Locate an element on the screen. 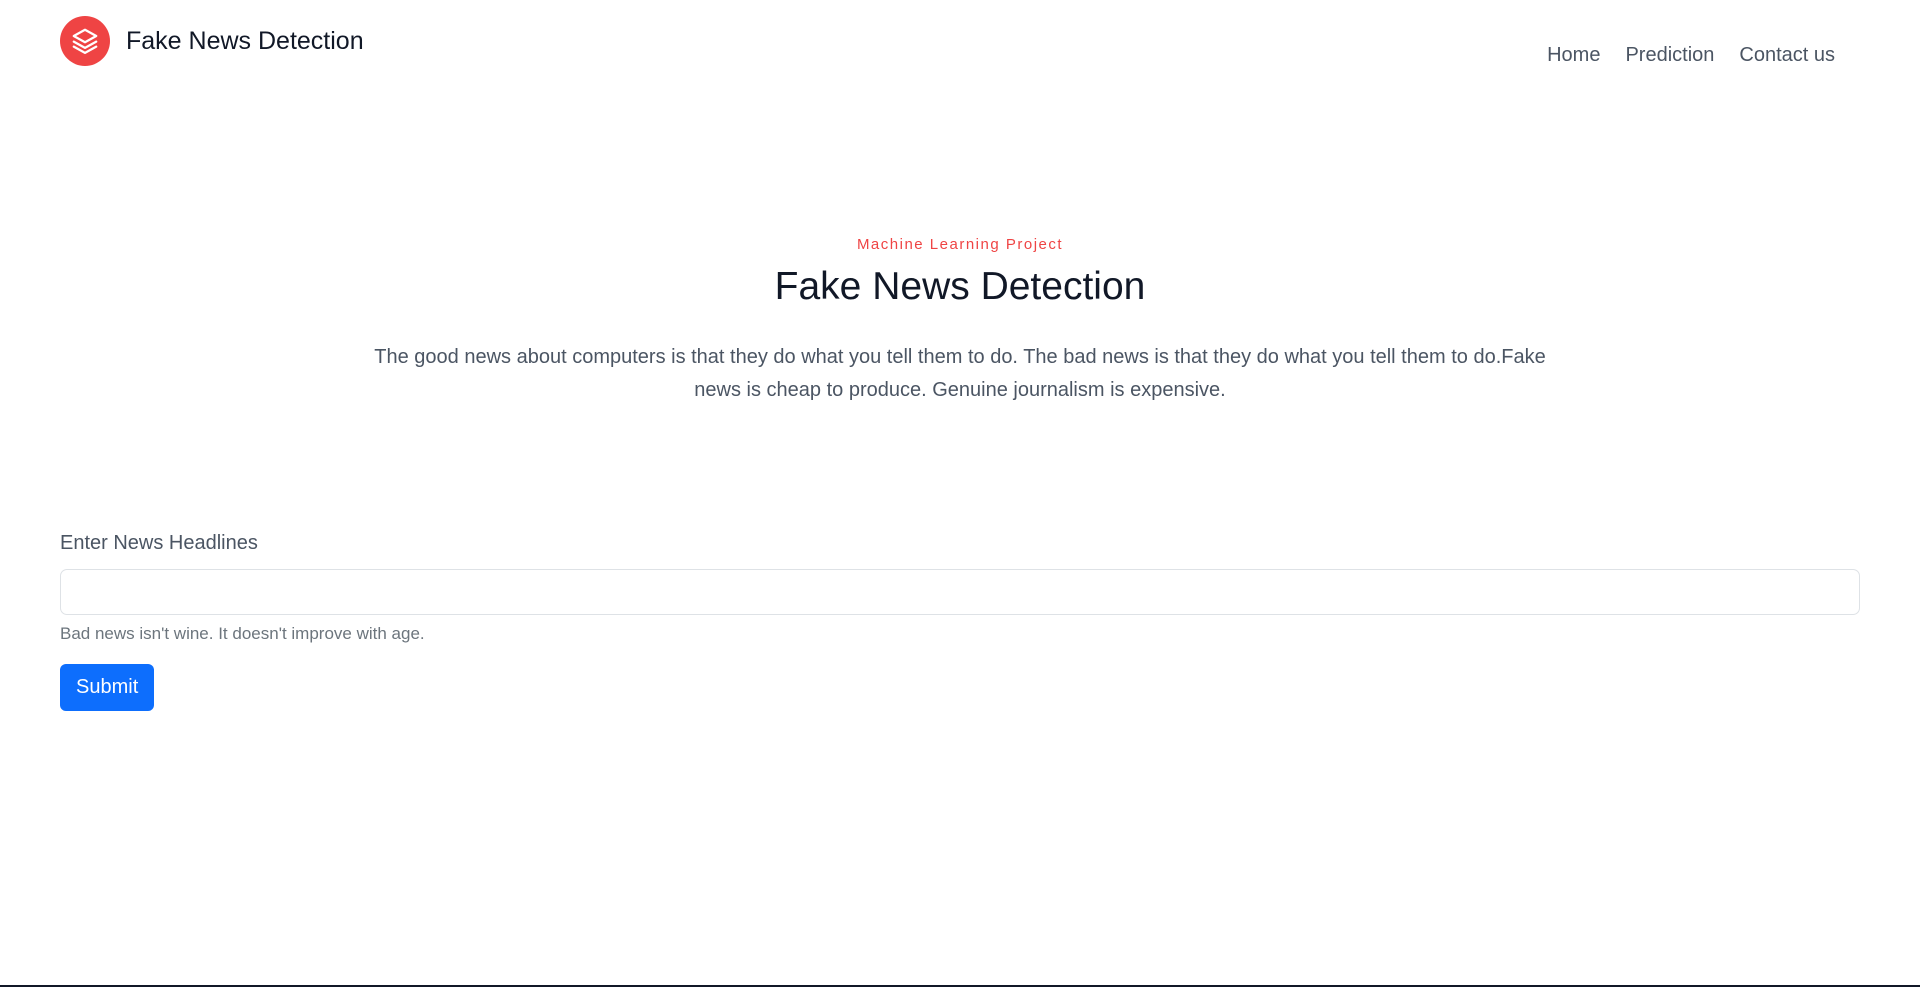  nav-contact-link: Contact us is located at coordinates (1787, 55).